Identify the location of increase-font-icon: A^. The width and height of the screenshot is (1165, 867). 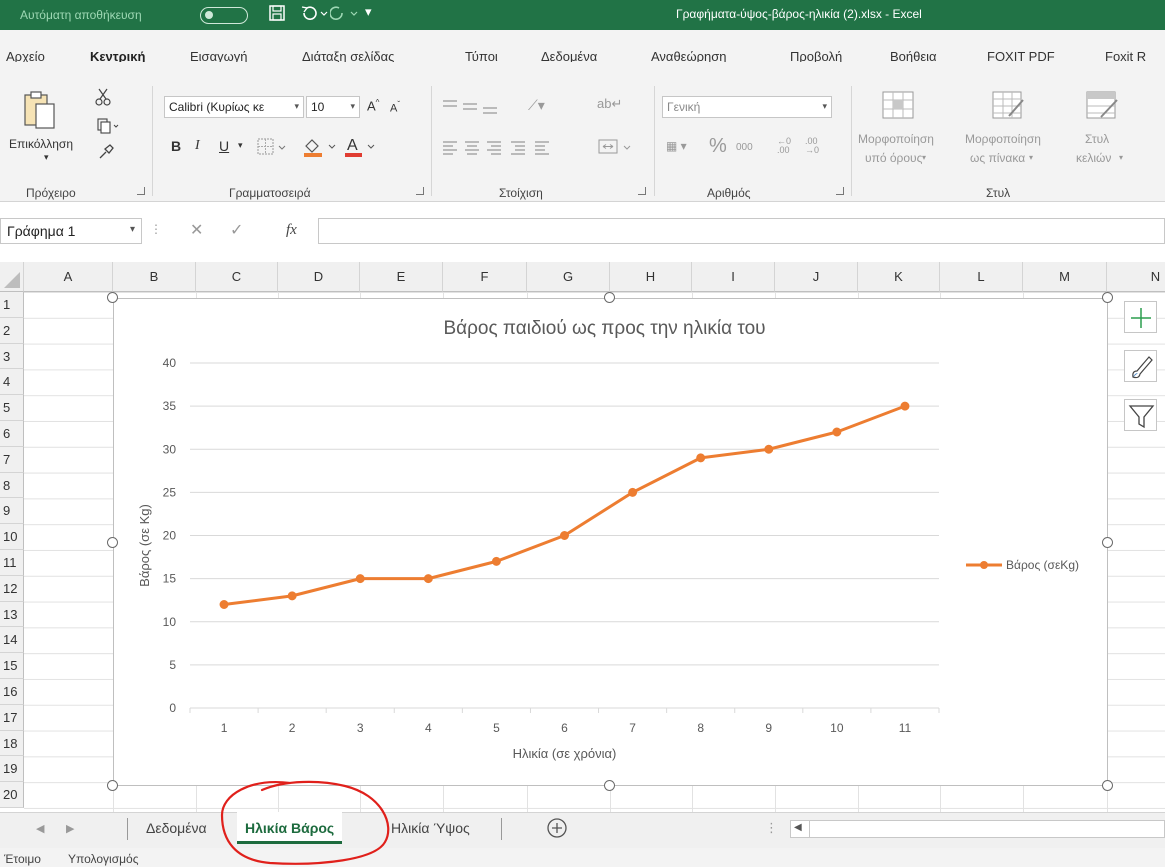
(373, 105).